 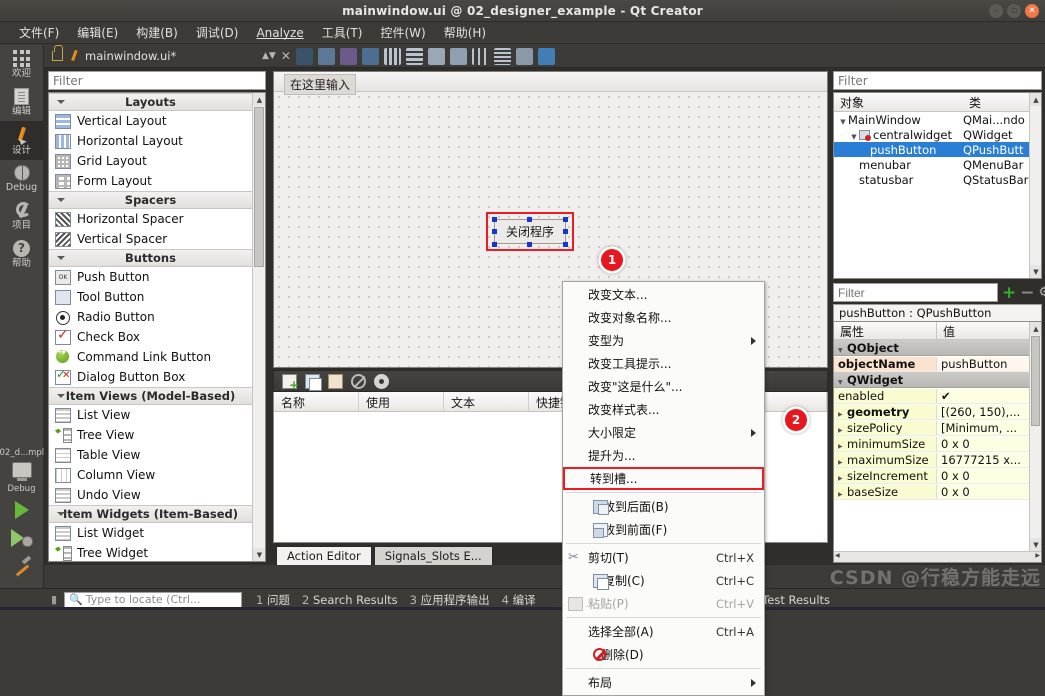 I want to click on property-row: objectNamepushButton, so click(x=937, y=364).